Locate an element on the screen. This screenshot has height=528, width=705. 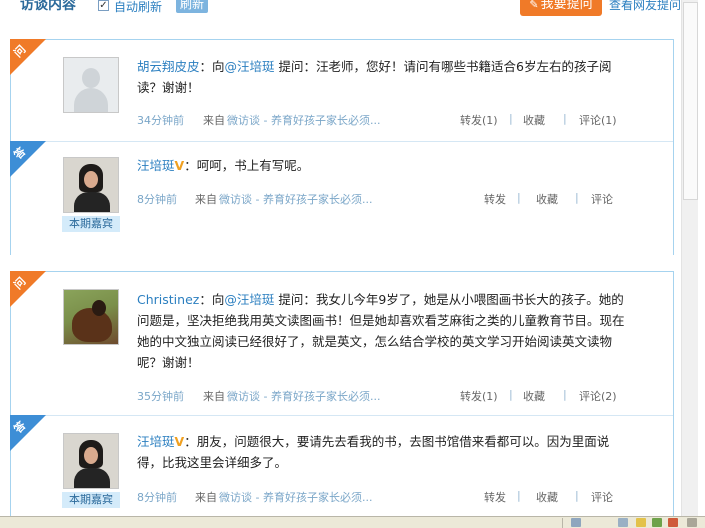
comment-link: 评论(2) is located at coordinates (598, 396).